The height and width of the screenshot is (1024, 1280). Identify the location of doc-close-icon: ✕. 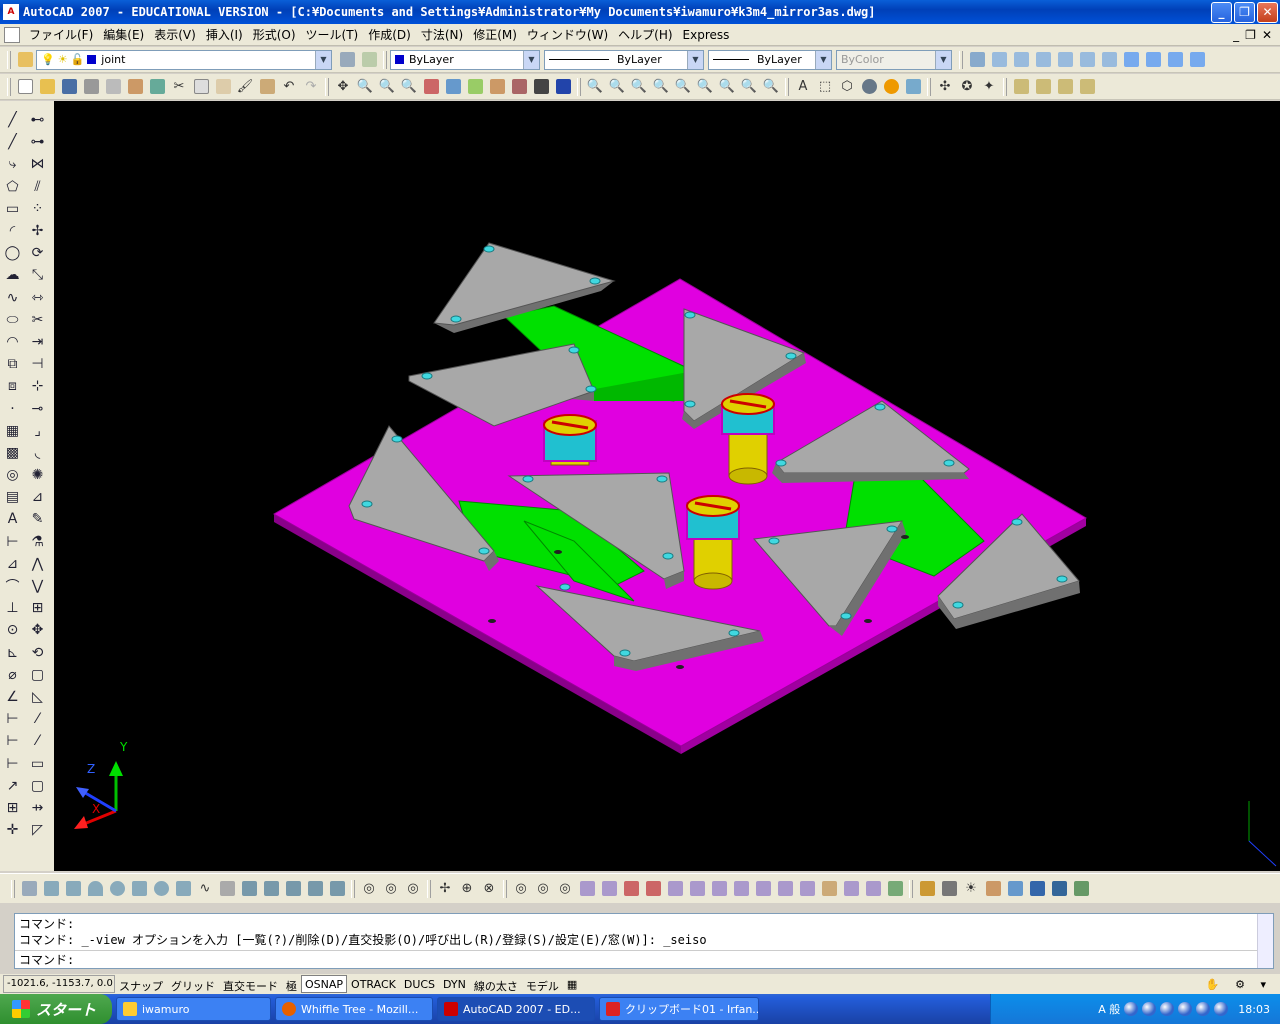
(1267, 35).